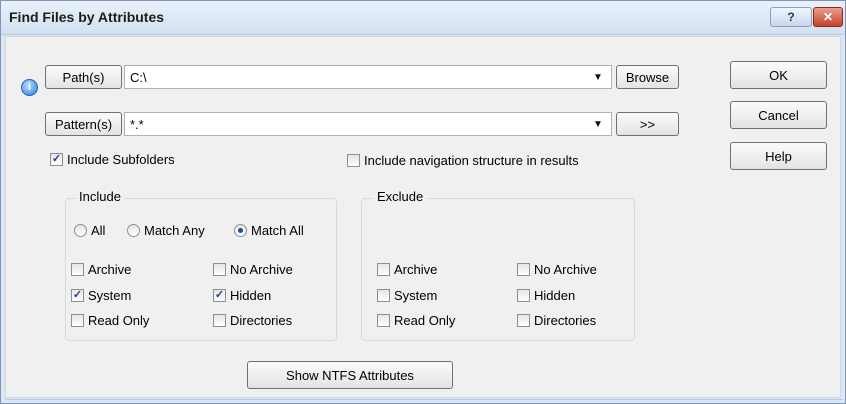 Image resolution: width=846 pixels, height=404 pixels. What do you see at coordinates (778, 115) in the screenshot?
I see `cancel-button: Cancel` at bounding box center [778, 115].